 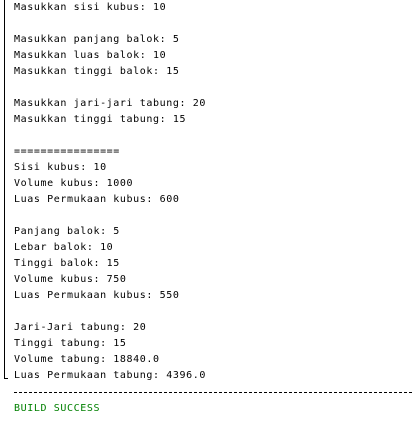 I want to click on console-line: Volume kubus: 750, so click(x=70, y=279).